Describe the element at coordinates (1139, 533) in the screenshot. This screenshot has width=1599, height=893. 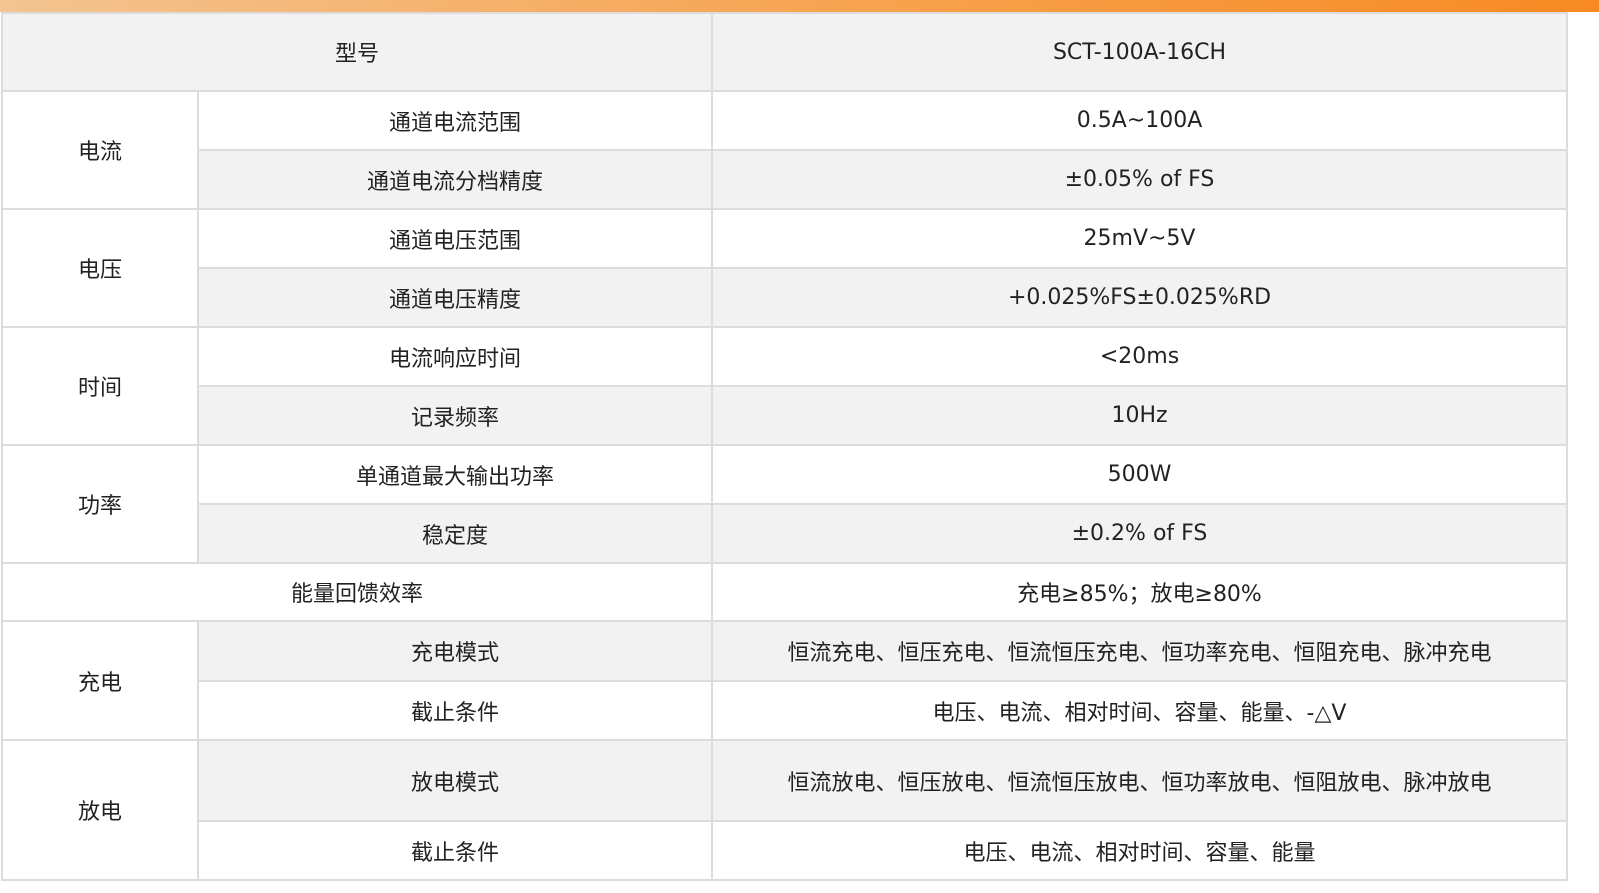
I see `row-value: ±0.2% of FS` at that location.